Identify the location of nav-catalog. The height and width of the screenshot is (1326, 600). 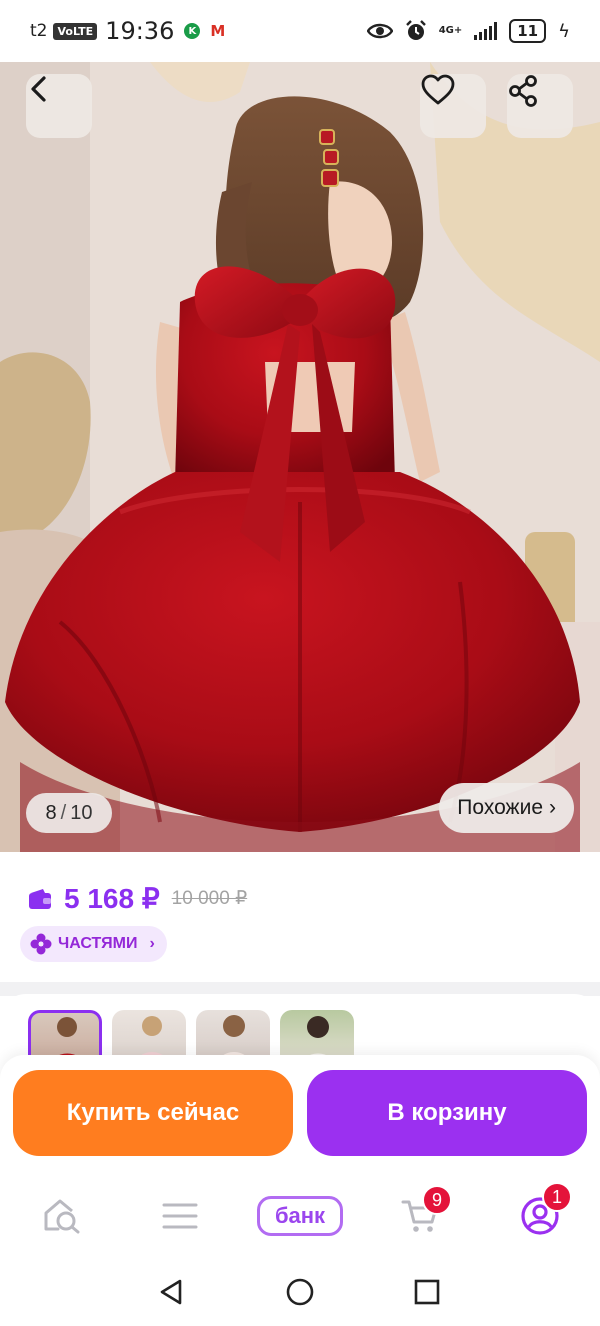
(180, 1216).